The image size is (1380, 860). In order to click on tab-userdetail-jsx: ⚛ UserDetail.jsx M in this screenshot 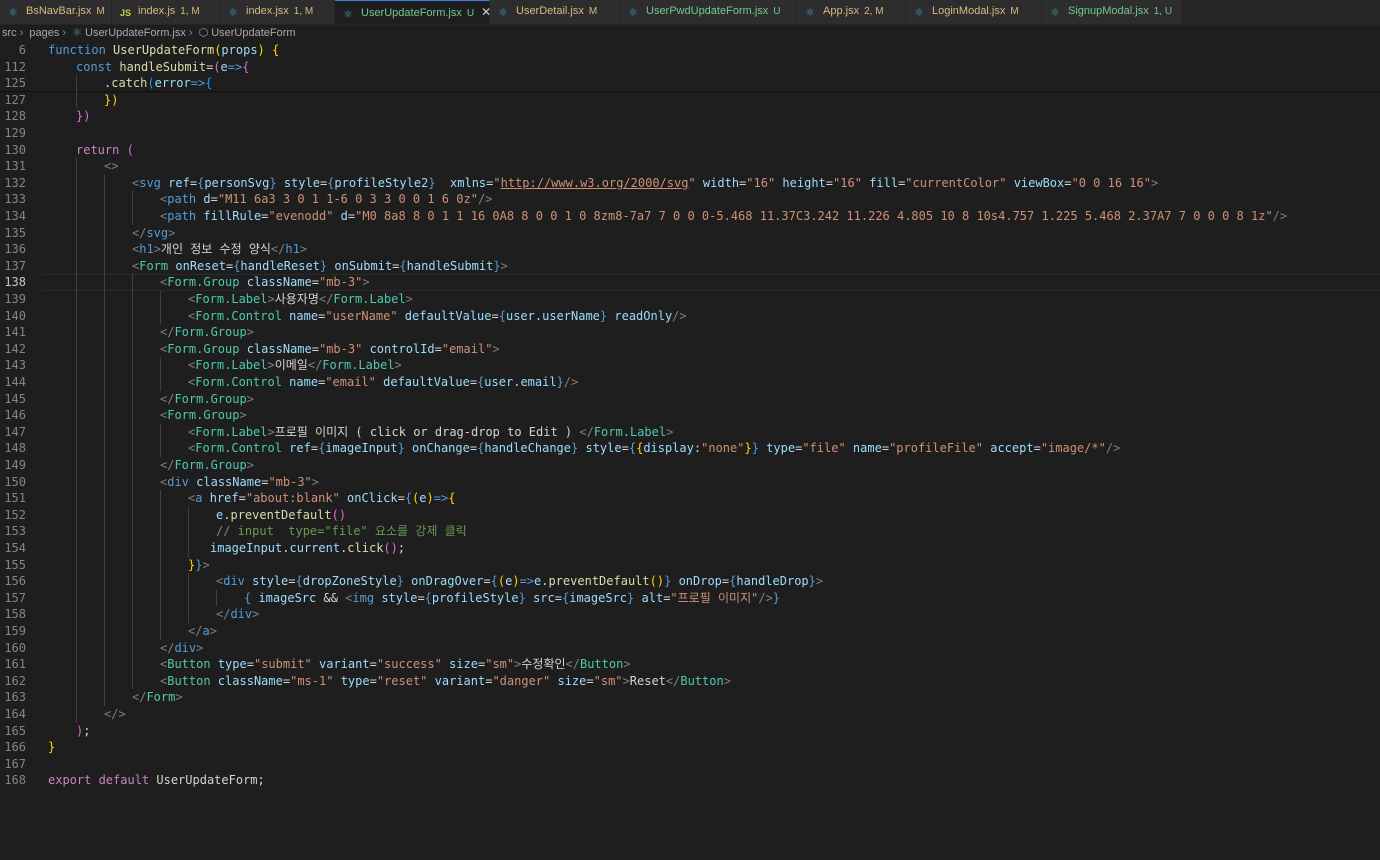, I will do `click(555, 12)`.